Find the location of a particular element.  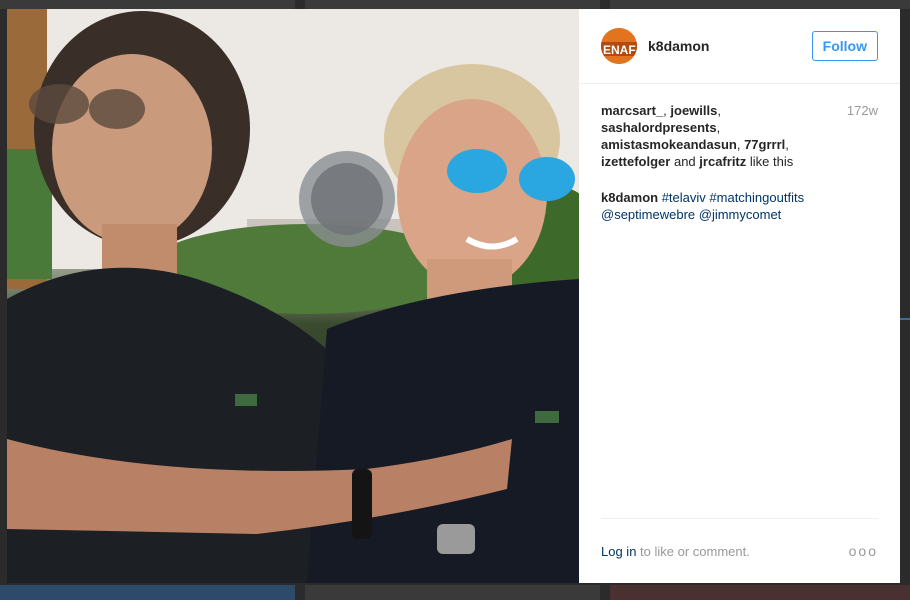

liker-name: jrcafritz is located at coordinates (722, 161).